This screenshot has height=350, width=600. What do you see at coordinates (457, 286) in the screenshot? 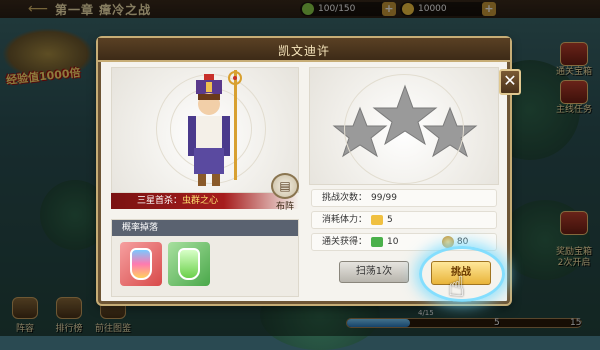
I see `tutorial-hand-icon: ☝` at bounding box center [457, 286].